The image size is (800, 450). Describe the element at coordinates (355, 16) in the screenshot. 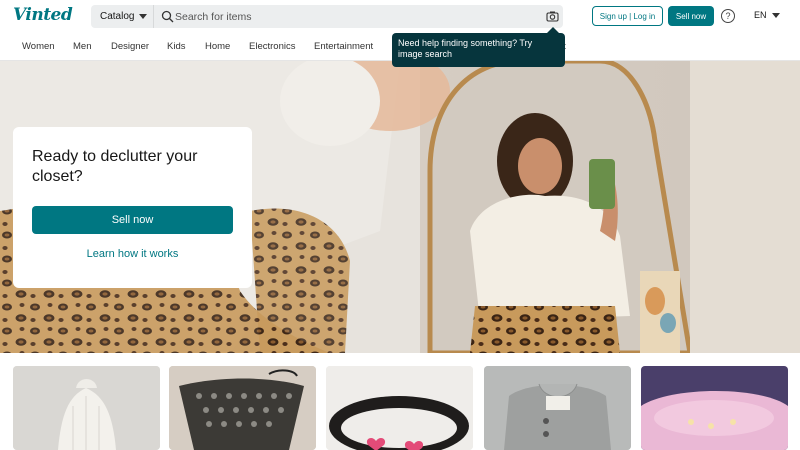

I see `search-input` at that location.